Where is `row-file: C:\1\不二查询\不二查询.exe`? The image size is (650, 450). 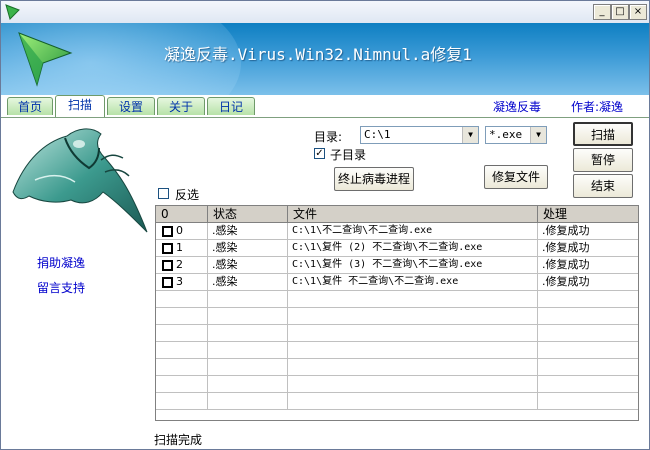 row-file: C:\1\不二查询\不二查询.exe is located at coordinates (413, 231).